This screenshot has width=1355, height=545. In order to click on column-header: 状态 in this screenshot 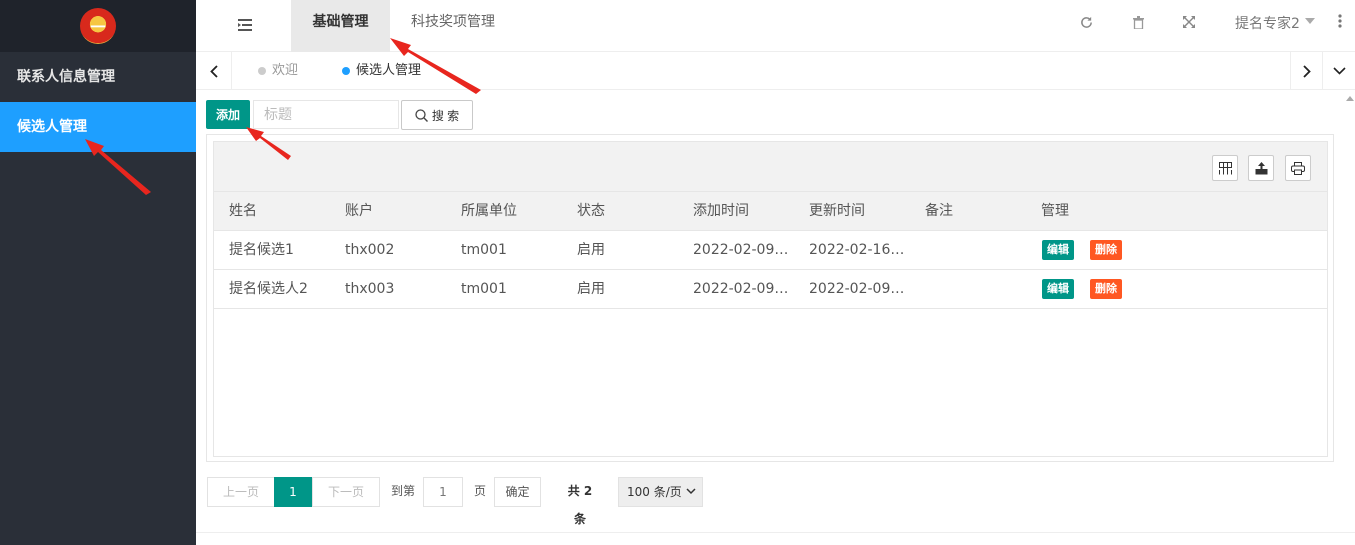, I will do `click(627, 211)`.